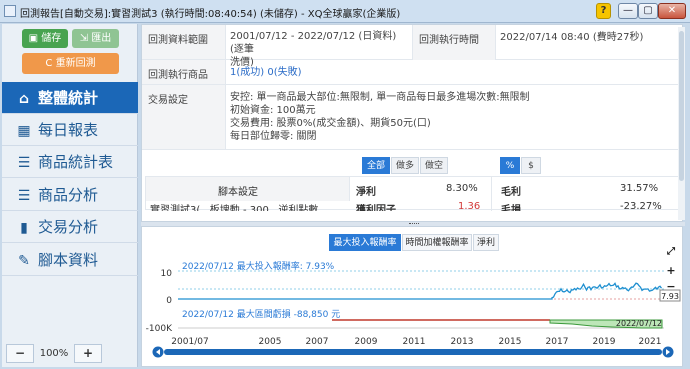 This screenshot has width=690, height=369. I want to click on y-tick-label: 0, so click(169, 301).